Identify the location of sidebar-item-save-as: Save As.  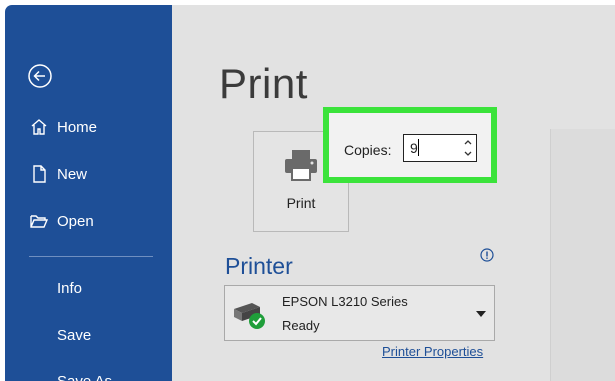
(88, 374).